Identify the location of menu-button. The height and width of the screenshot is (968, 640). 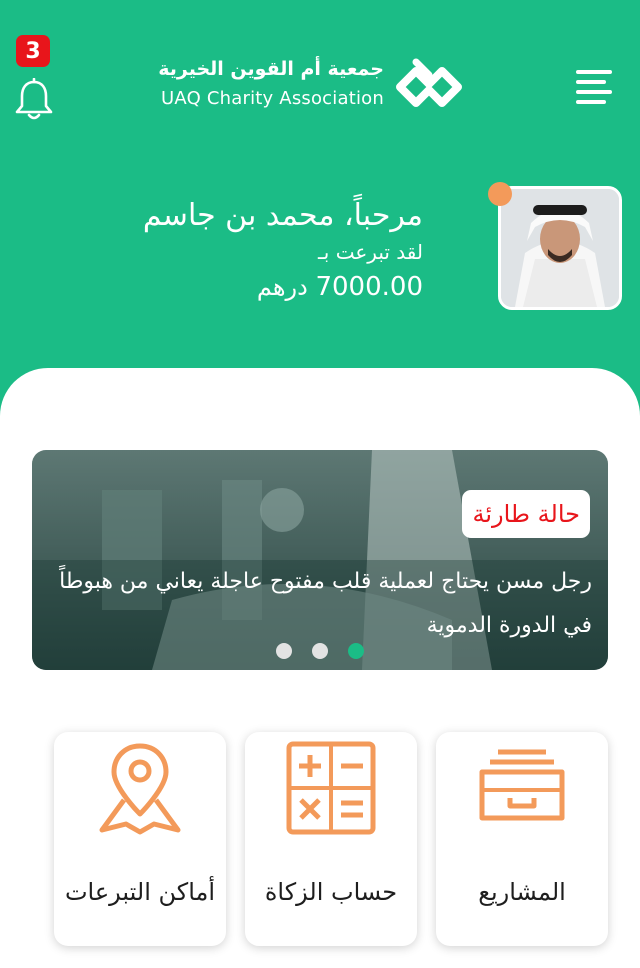
(594, 88).